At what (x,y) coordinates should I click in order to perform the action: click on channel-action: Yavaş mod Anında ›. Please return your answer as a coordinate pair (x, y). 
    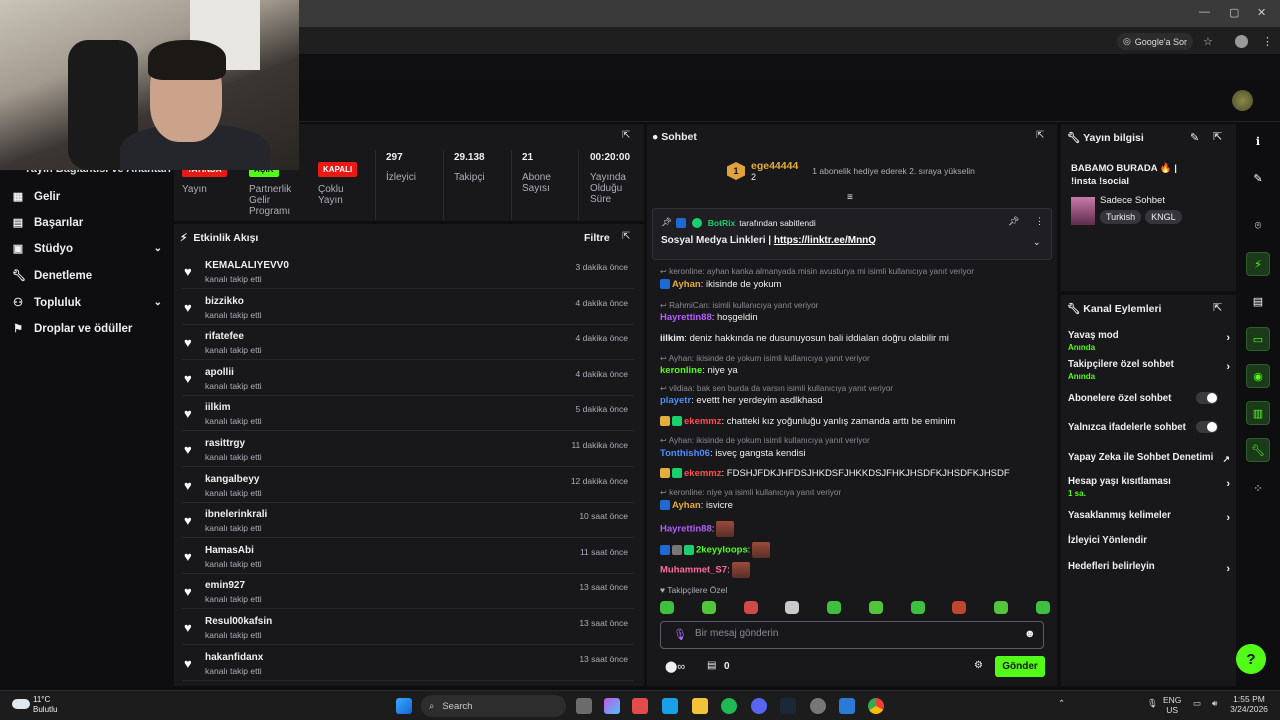
    Looking at the image, I should click on (1149, 341).